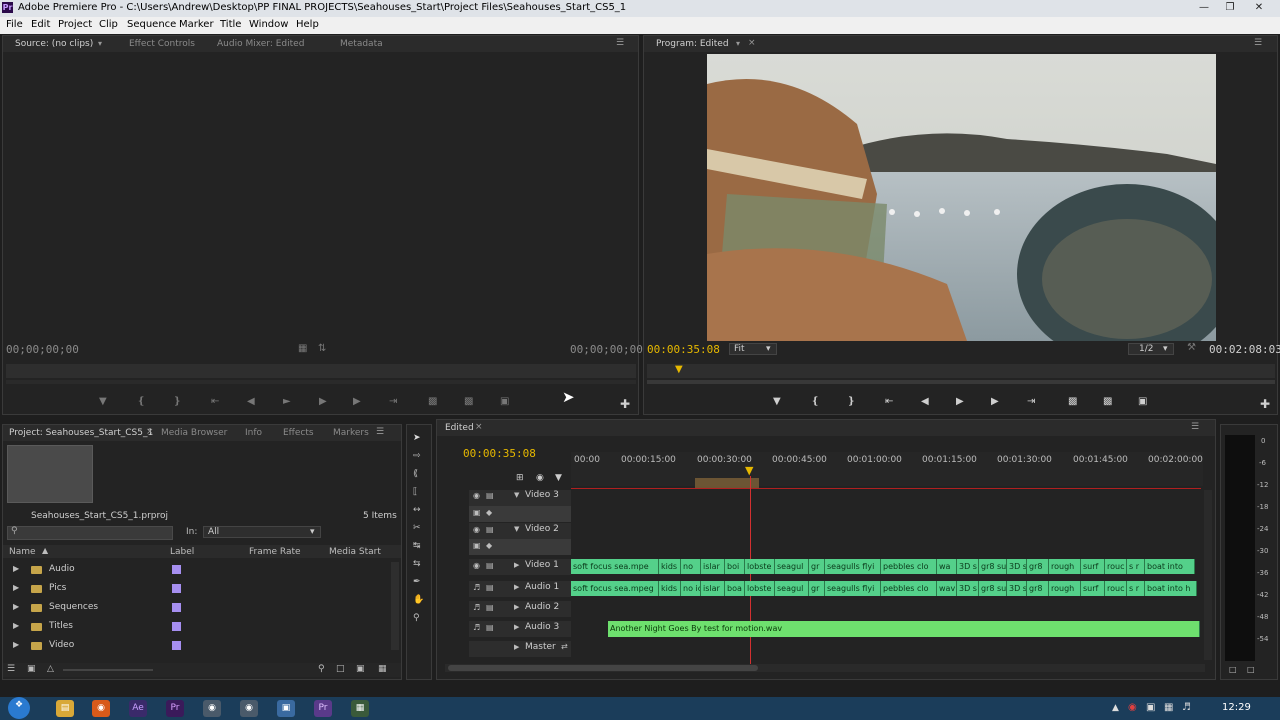 This screenshot has width=1280, height=720. Describe the element at coordinates (251, 401) in the screenshot. I see `step-back-icon: ◀` at that location.